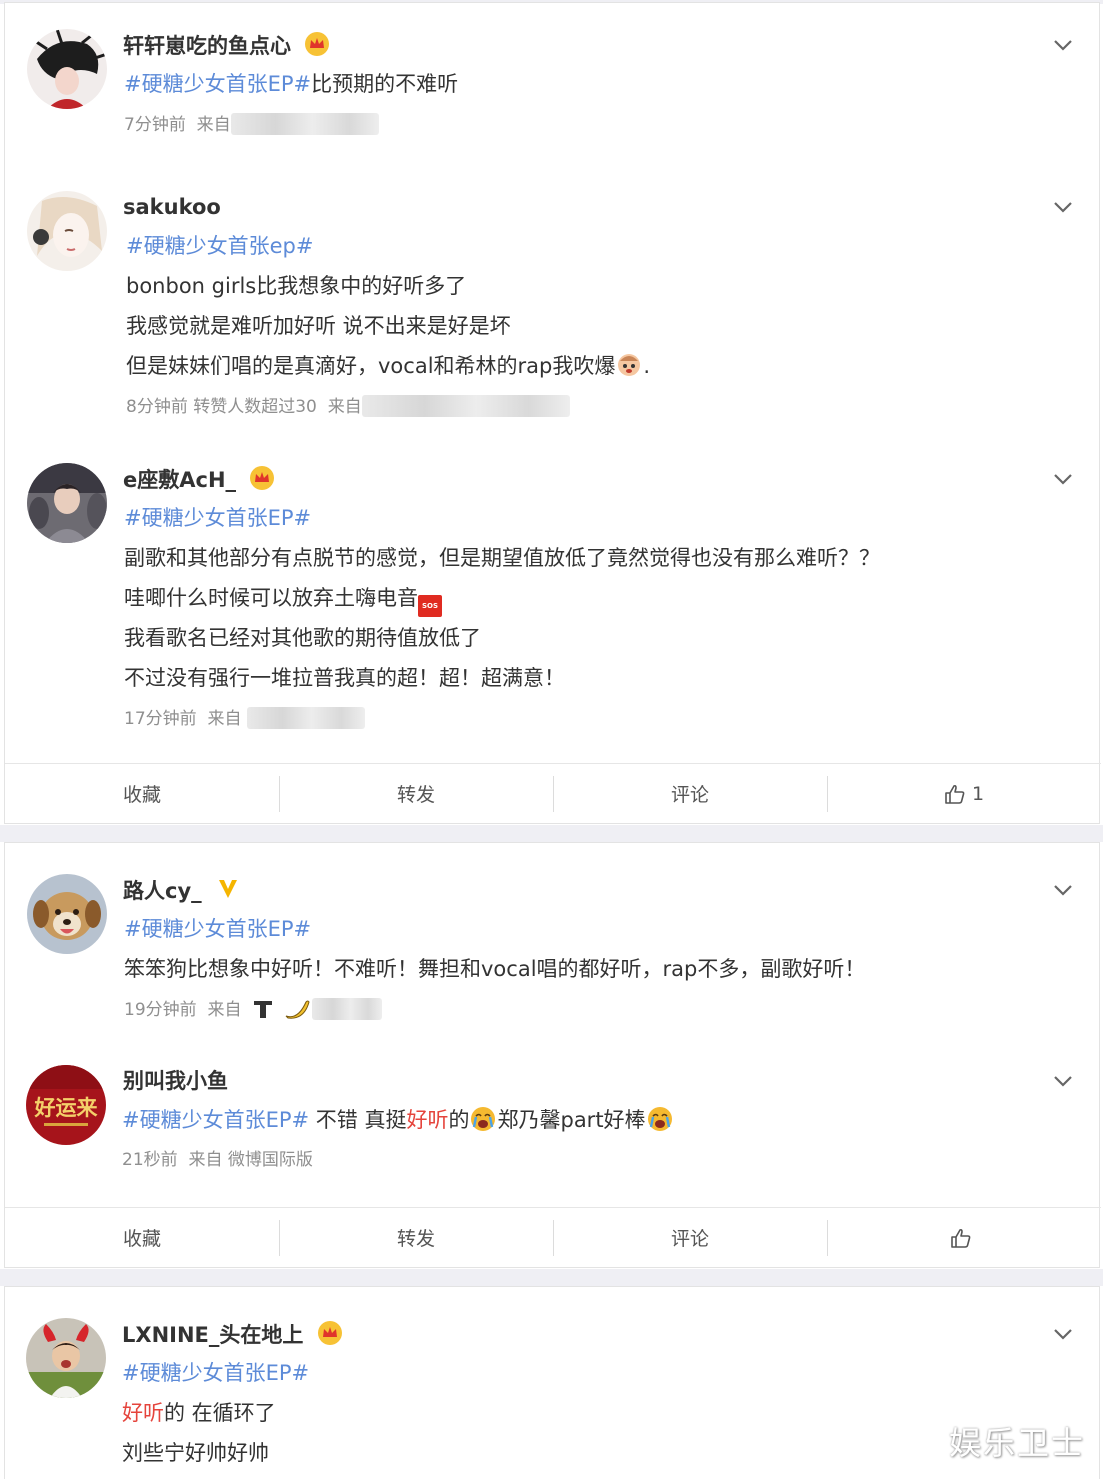 The image size is (1103, 1479). Describe the element at coordinates (162, 891) in the screenshot. I see `username-text: 路人cy_` at that location.